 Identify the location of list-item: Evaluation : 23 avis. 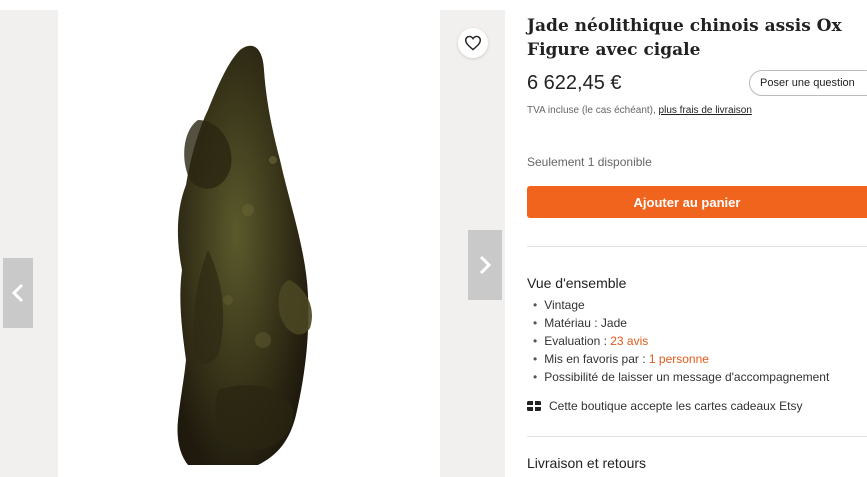
(681, 341).